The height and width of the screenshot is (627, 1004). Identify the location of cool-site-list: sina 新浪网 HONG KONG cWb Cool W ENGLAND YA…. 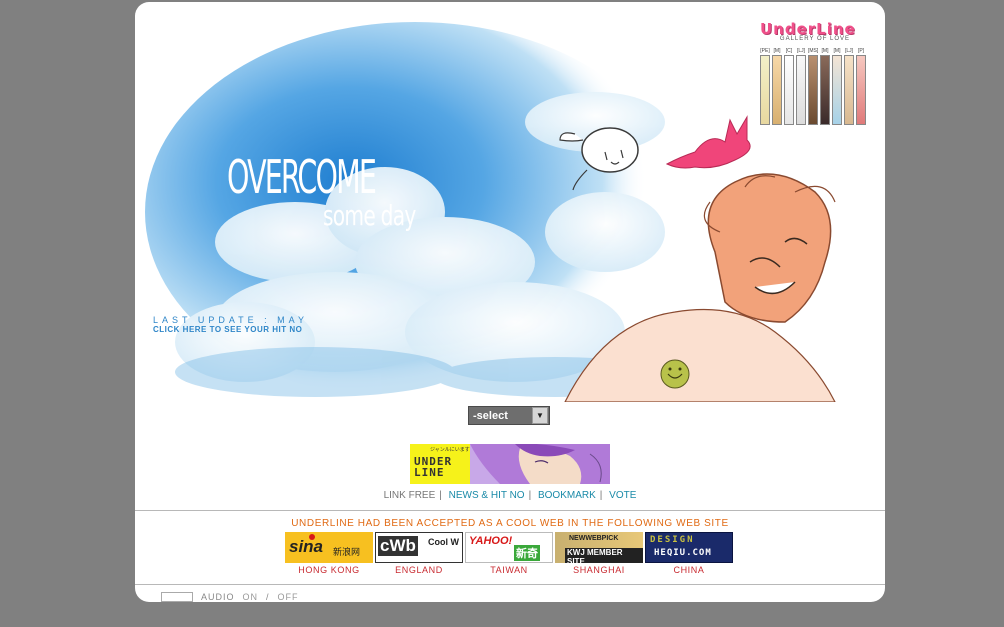
(509, 553).